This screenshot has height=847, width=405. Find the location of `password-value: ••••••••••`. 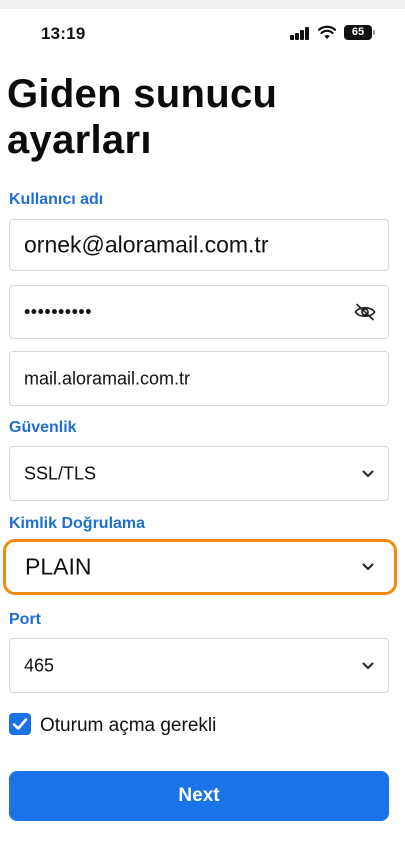

password-value: •••••••••• is located at coordinates (58, 311).